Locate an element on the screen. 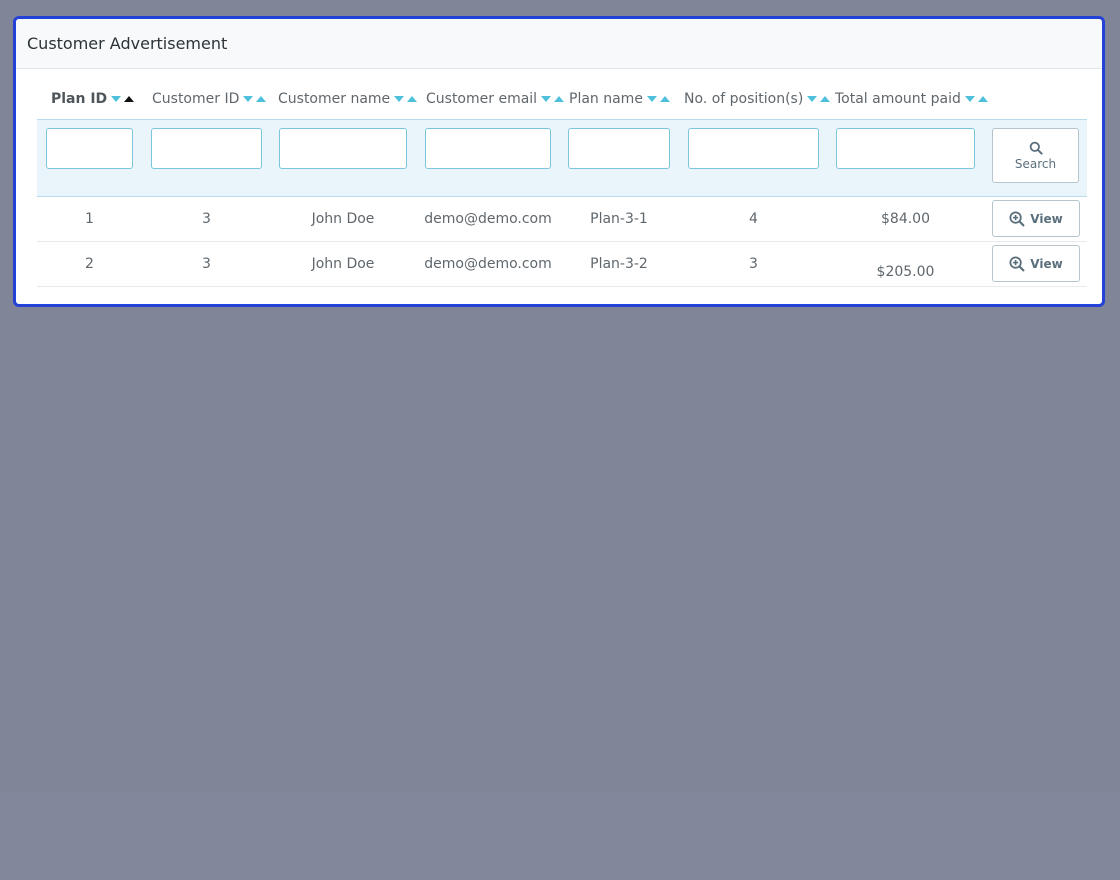  column-label: Customer email is located at coordinates (482, 99).